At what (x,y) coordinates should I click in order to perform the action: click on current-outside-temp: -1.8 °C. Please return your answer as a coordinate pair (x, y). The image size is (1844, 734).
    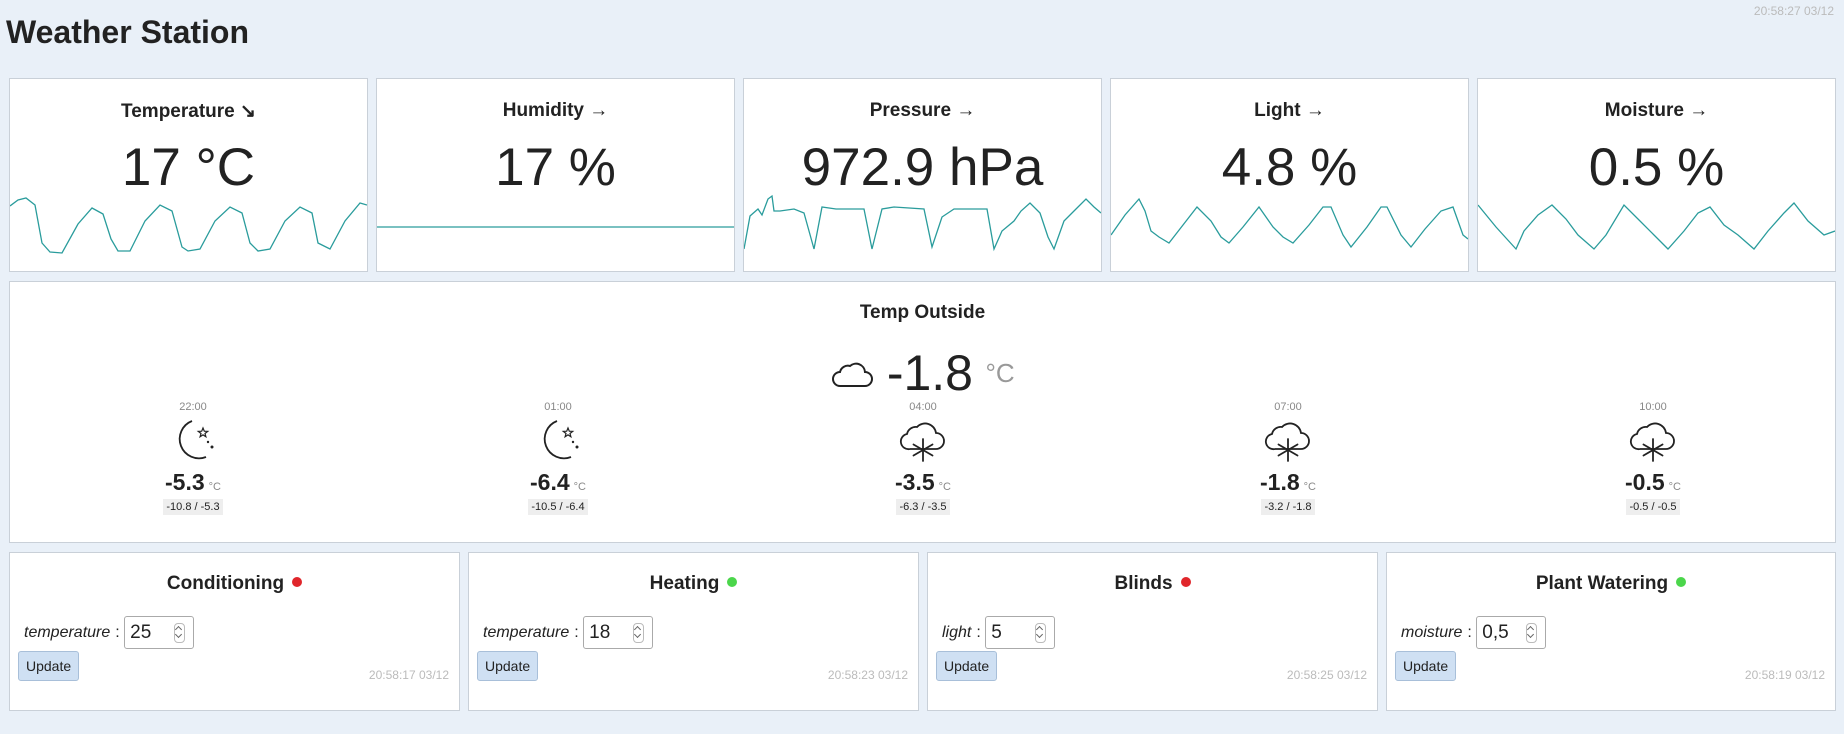
    Looking at the image, I should click on (922, 373).